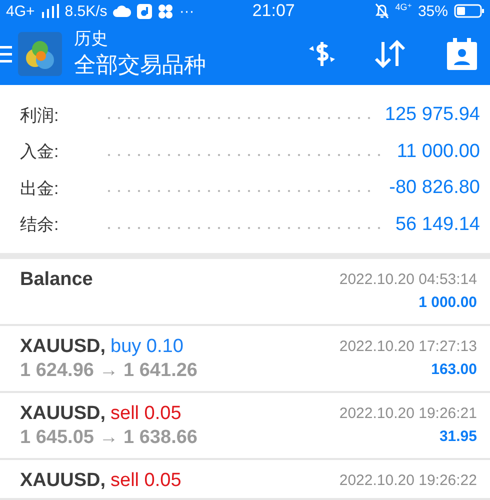 Image resolution: width=490 pixels, height=500 pixels. Describe the element at coordinates (447, 302) in the screenshot. I see `deal-amount: 1 000.00` at that location.